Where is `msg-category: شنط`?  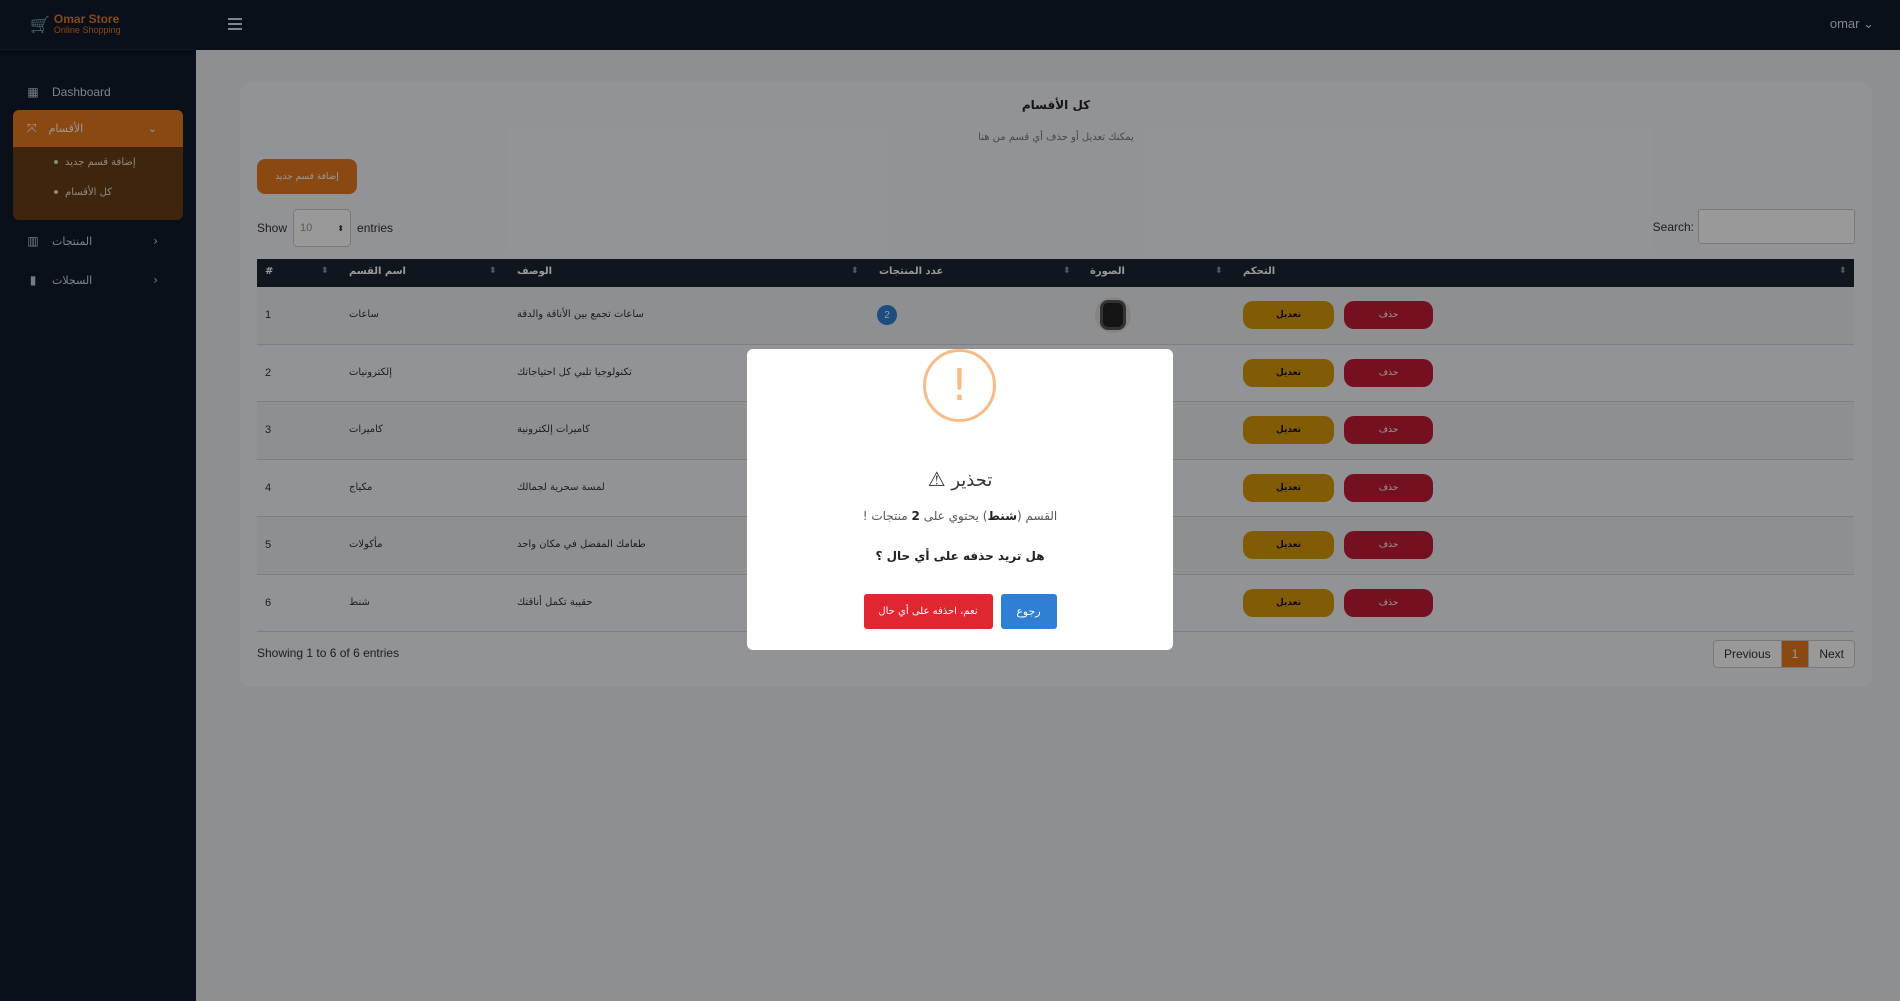
msg-category: شنط is located at coordinates (1002, 516).